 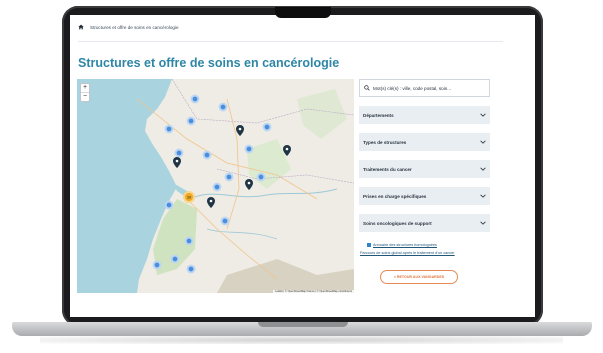 What do you see at coordinates (419, 277) in the screenshot?
I see `back-button: < RETOUR AUX VANGARDES` at bounding box center [419, 277].